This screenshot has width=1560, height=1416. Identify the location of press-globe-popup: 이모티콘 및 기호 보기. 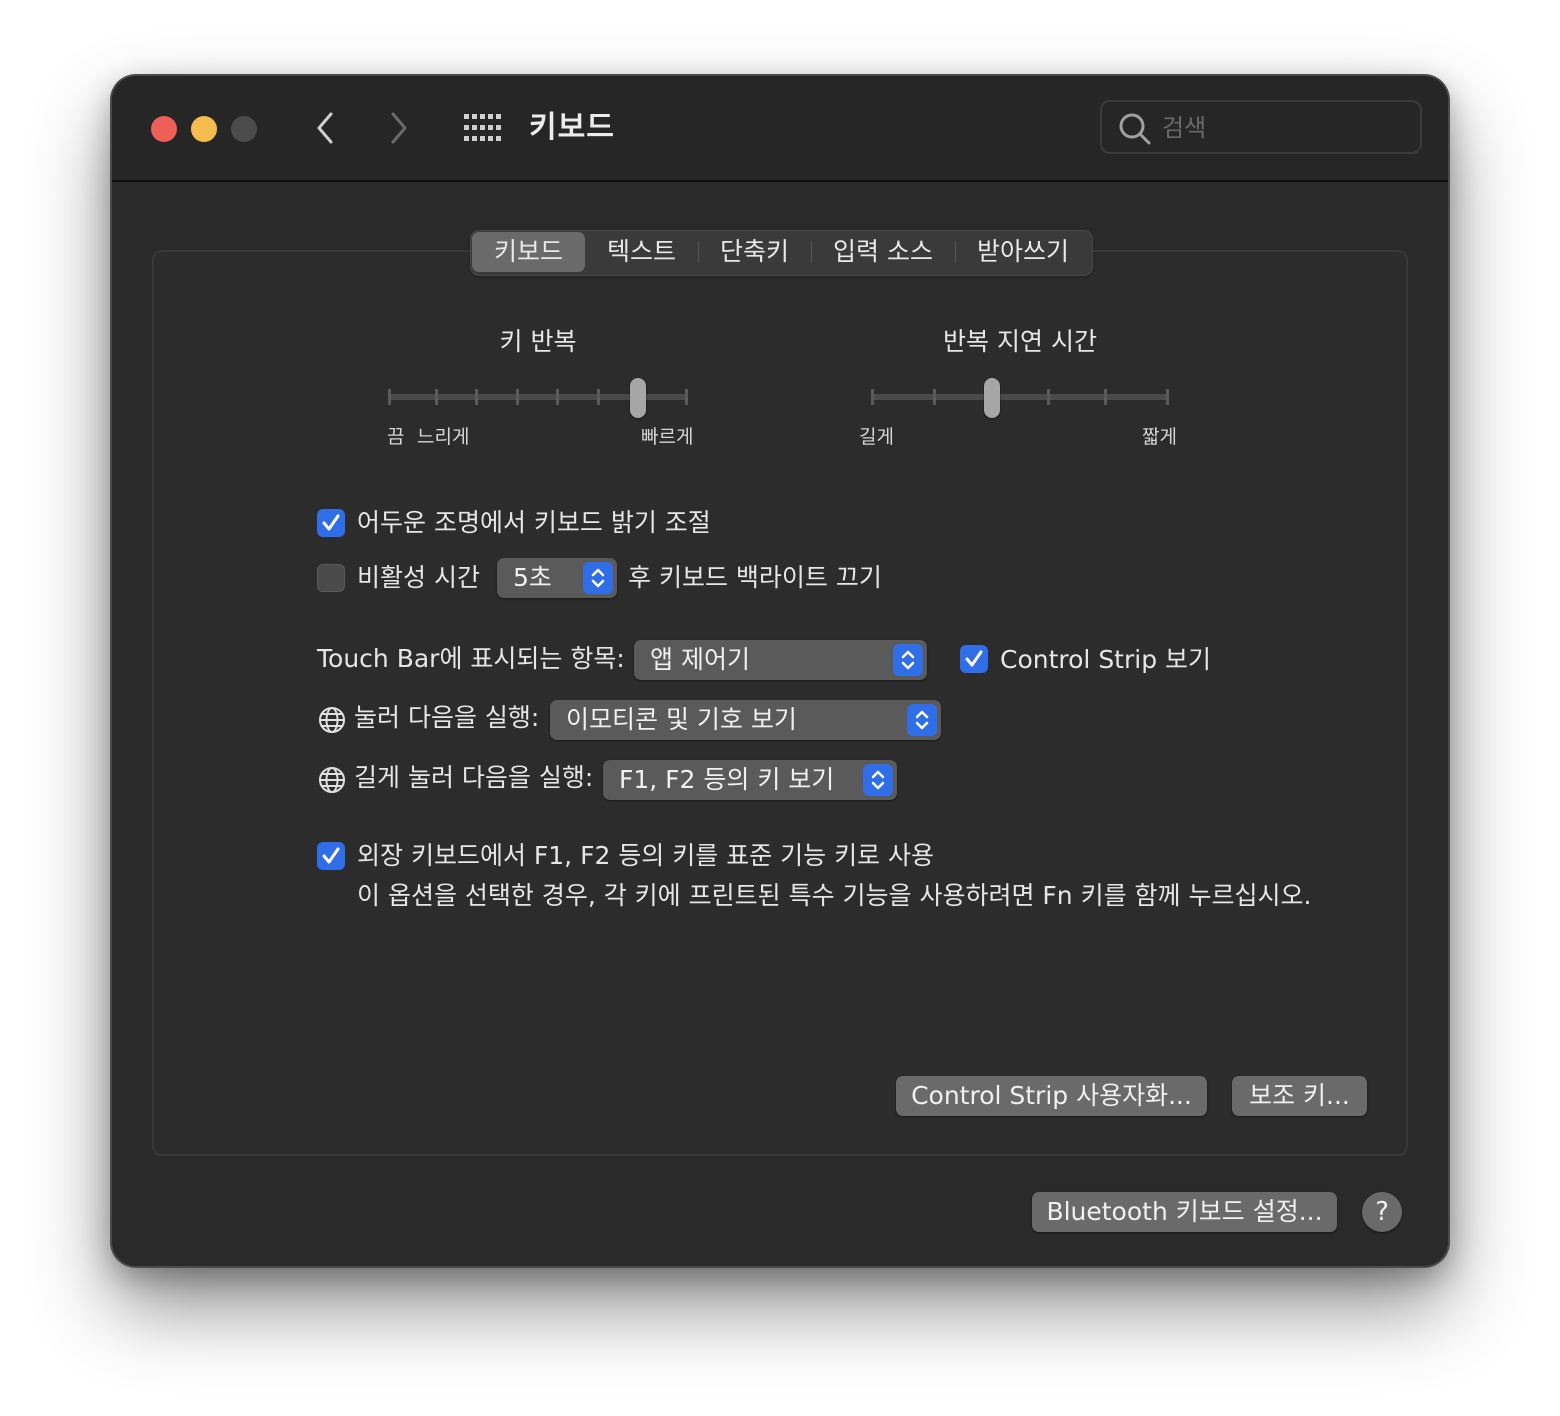
(745, 720).